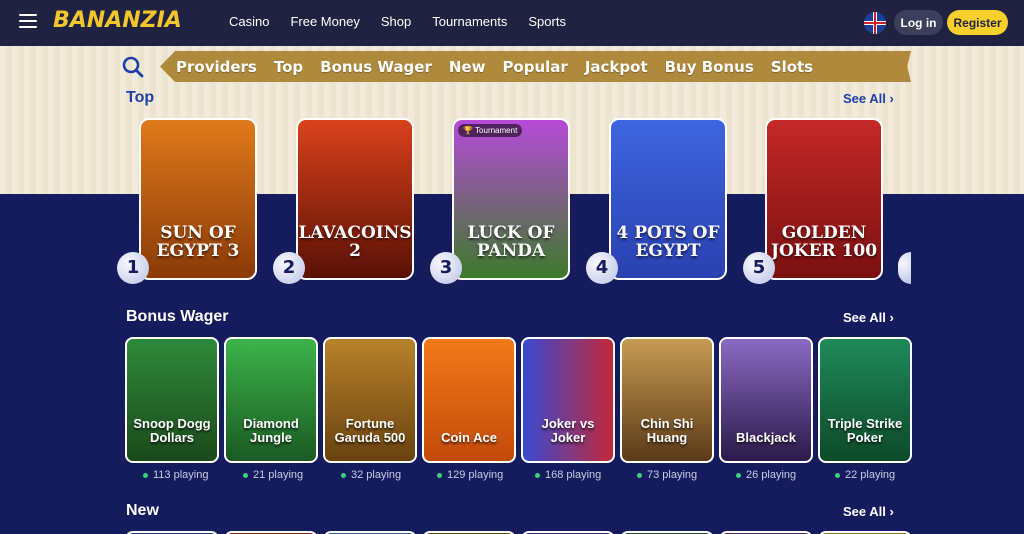 Image resolution: width=1024 pixels, height=534 pixels. I want to click on playing-count: 21 playing, so click(273, 475).